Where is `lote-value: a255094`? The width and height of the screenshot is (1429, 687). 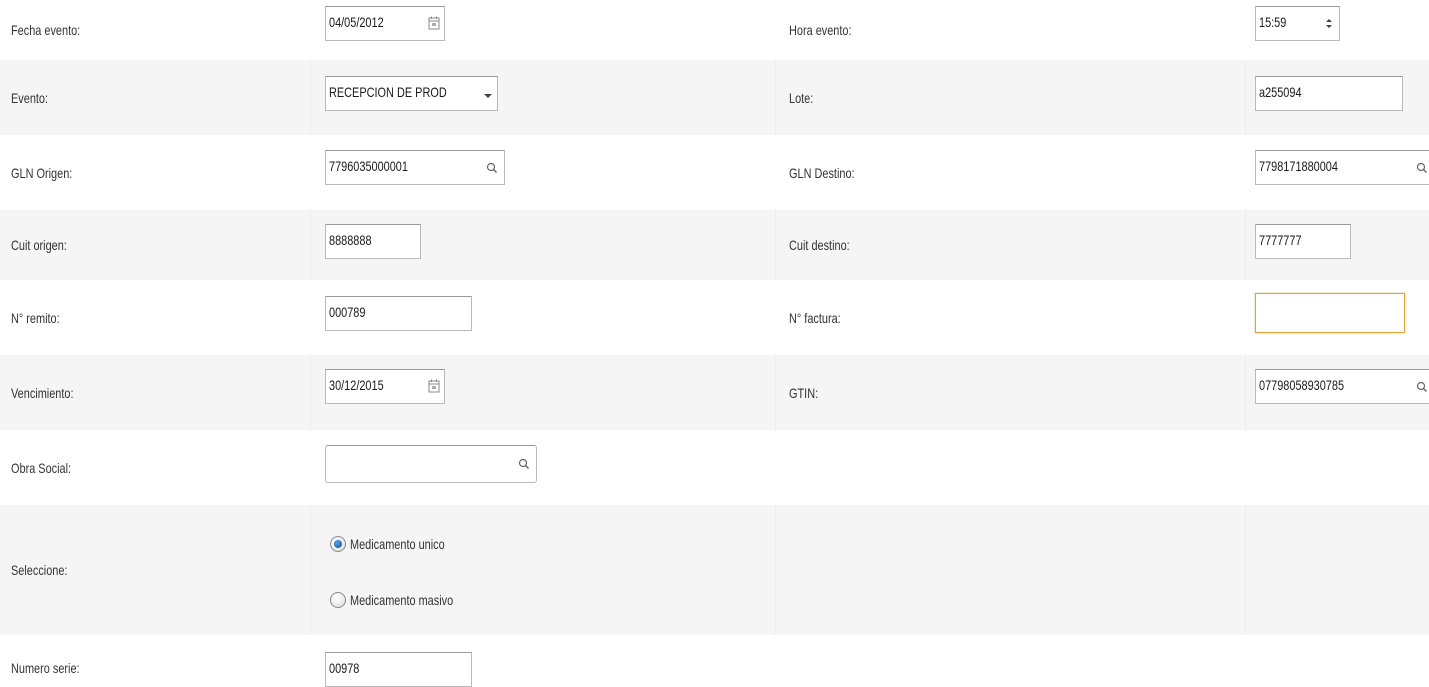
lote-value: a255094 is located at coordinates (1280, 92).